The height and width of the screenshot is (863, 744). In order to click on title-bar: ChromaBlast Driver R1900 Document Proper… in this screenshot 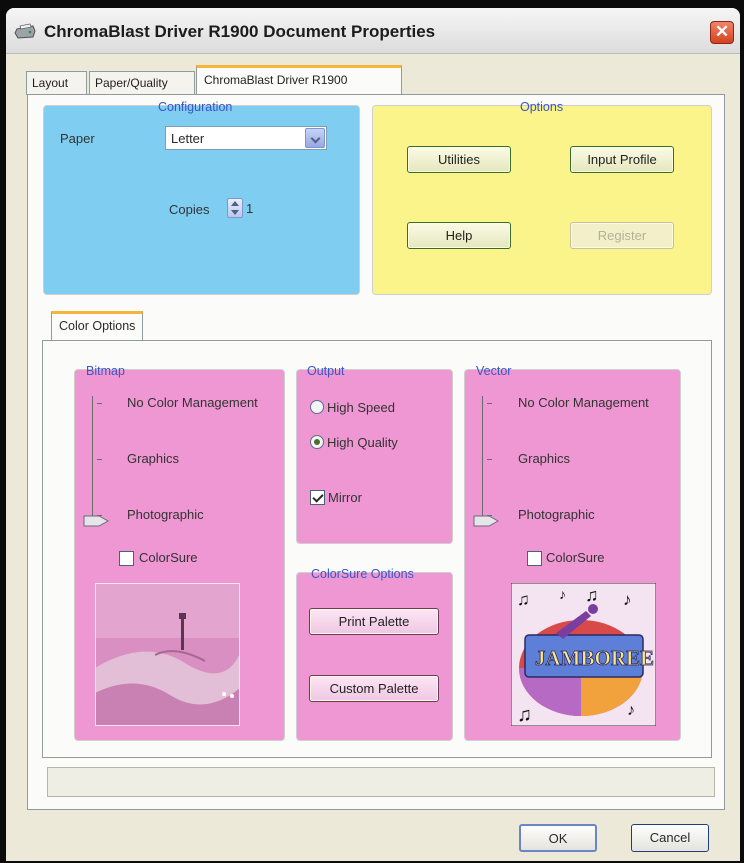, I will do `click(373, 31)`.